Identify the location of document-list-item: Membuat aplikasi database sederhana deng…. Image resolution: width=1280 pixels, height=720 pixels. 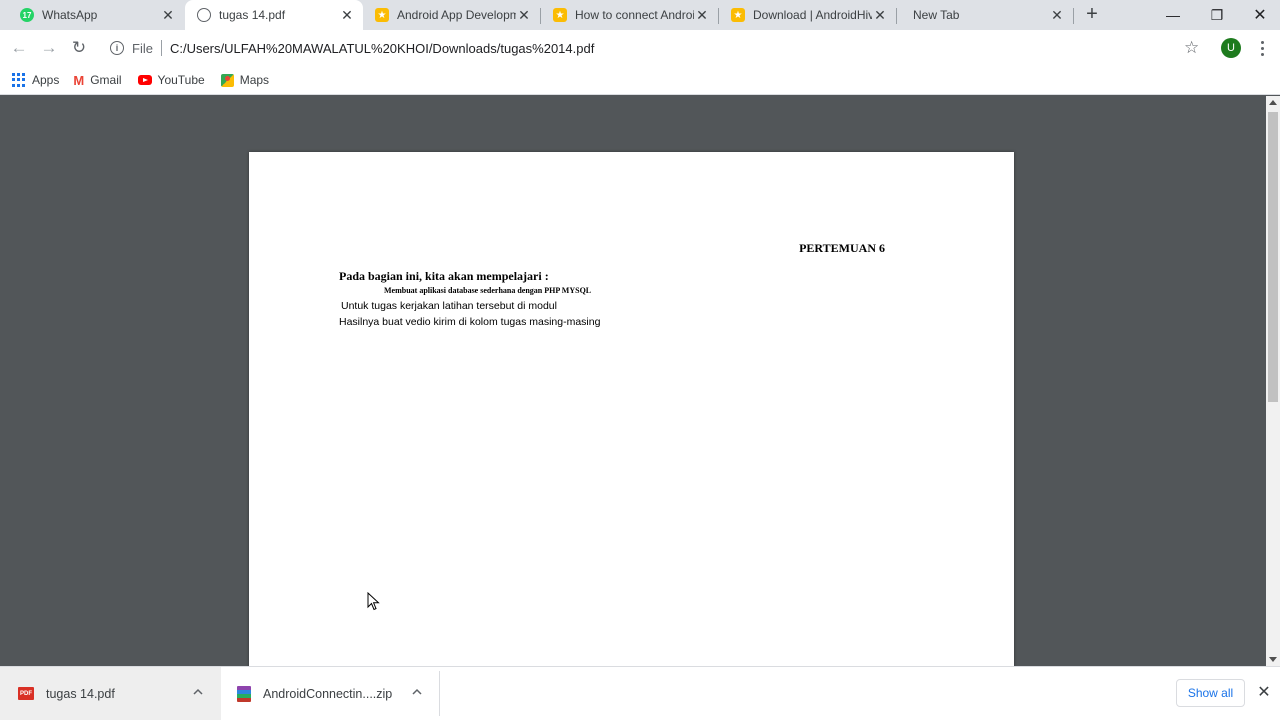
(488, 290).